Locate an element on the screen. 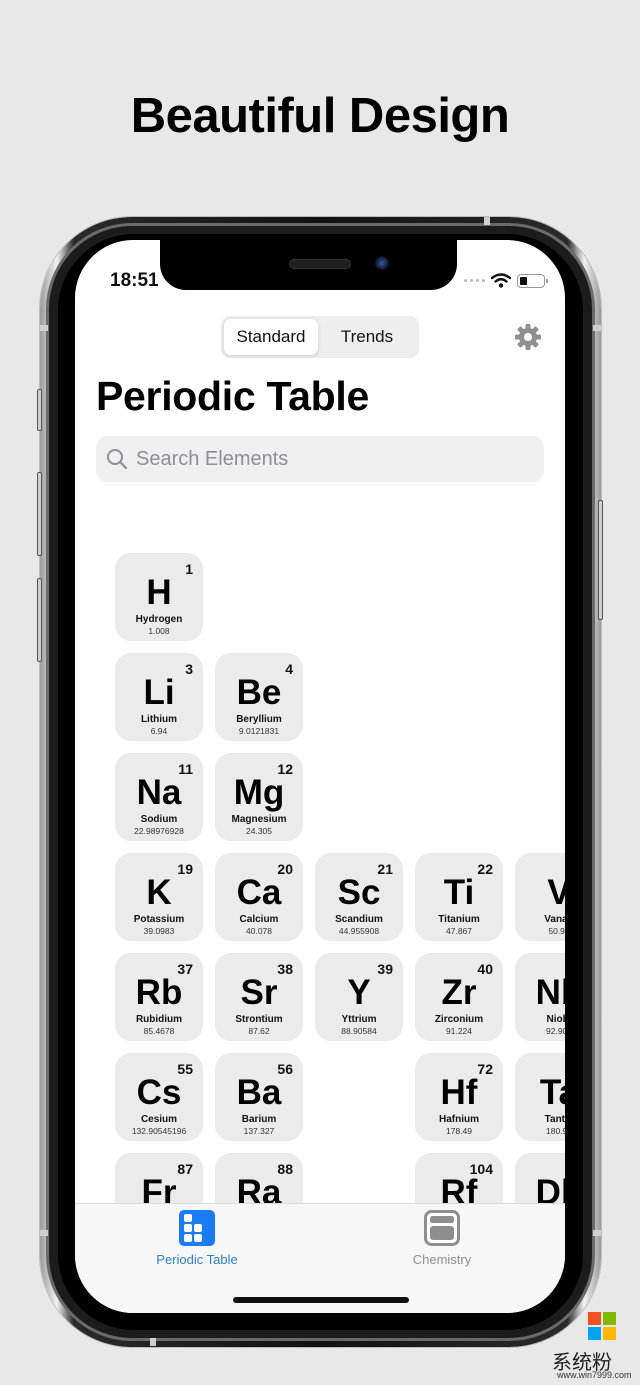 The width and height of the screenshot is (640, 1385). element-mass: 47.867 is located at coordinates (459, 931).